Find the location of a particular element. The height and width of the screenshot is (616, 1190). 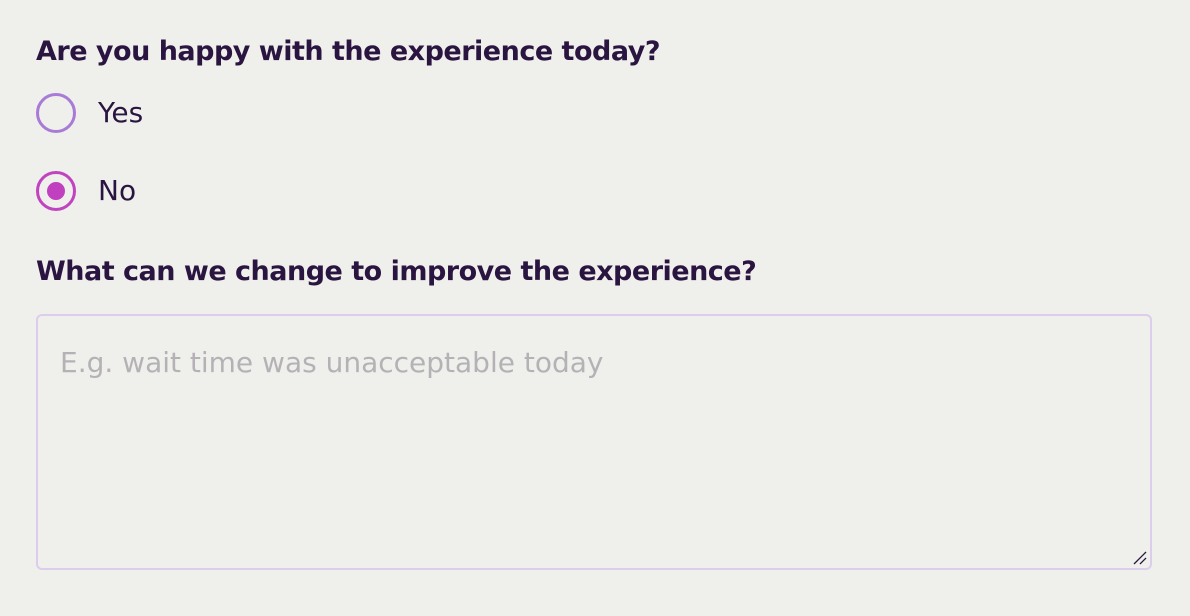

option-yes-label: Yes is located at coordinates (120, 113).